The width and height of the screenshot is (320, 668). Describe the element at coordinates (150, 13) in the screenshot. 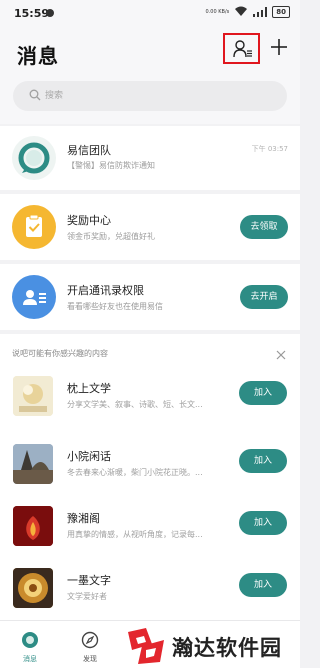

I see `status-bar: 15:59 0.00 KB/s 80` at that location.